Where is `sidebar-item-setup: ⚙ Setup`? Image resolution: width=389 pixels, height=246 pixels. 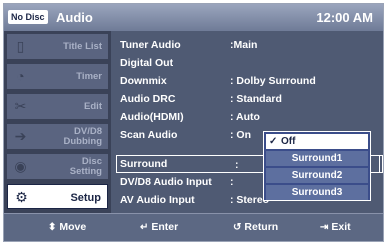
sidebar-item-setup: ⚙ Setup is located at coordinates (57, 196).